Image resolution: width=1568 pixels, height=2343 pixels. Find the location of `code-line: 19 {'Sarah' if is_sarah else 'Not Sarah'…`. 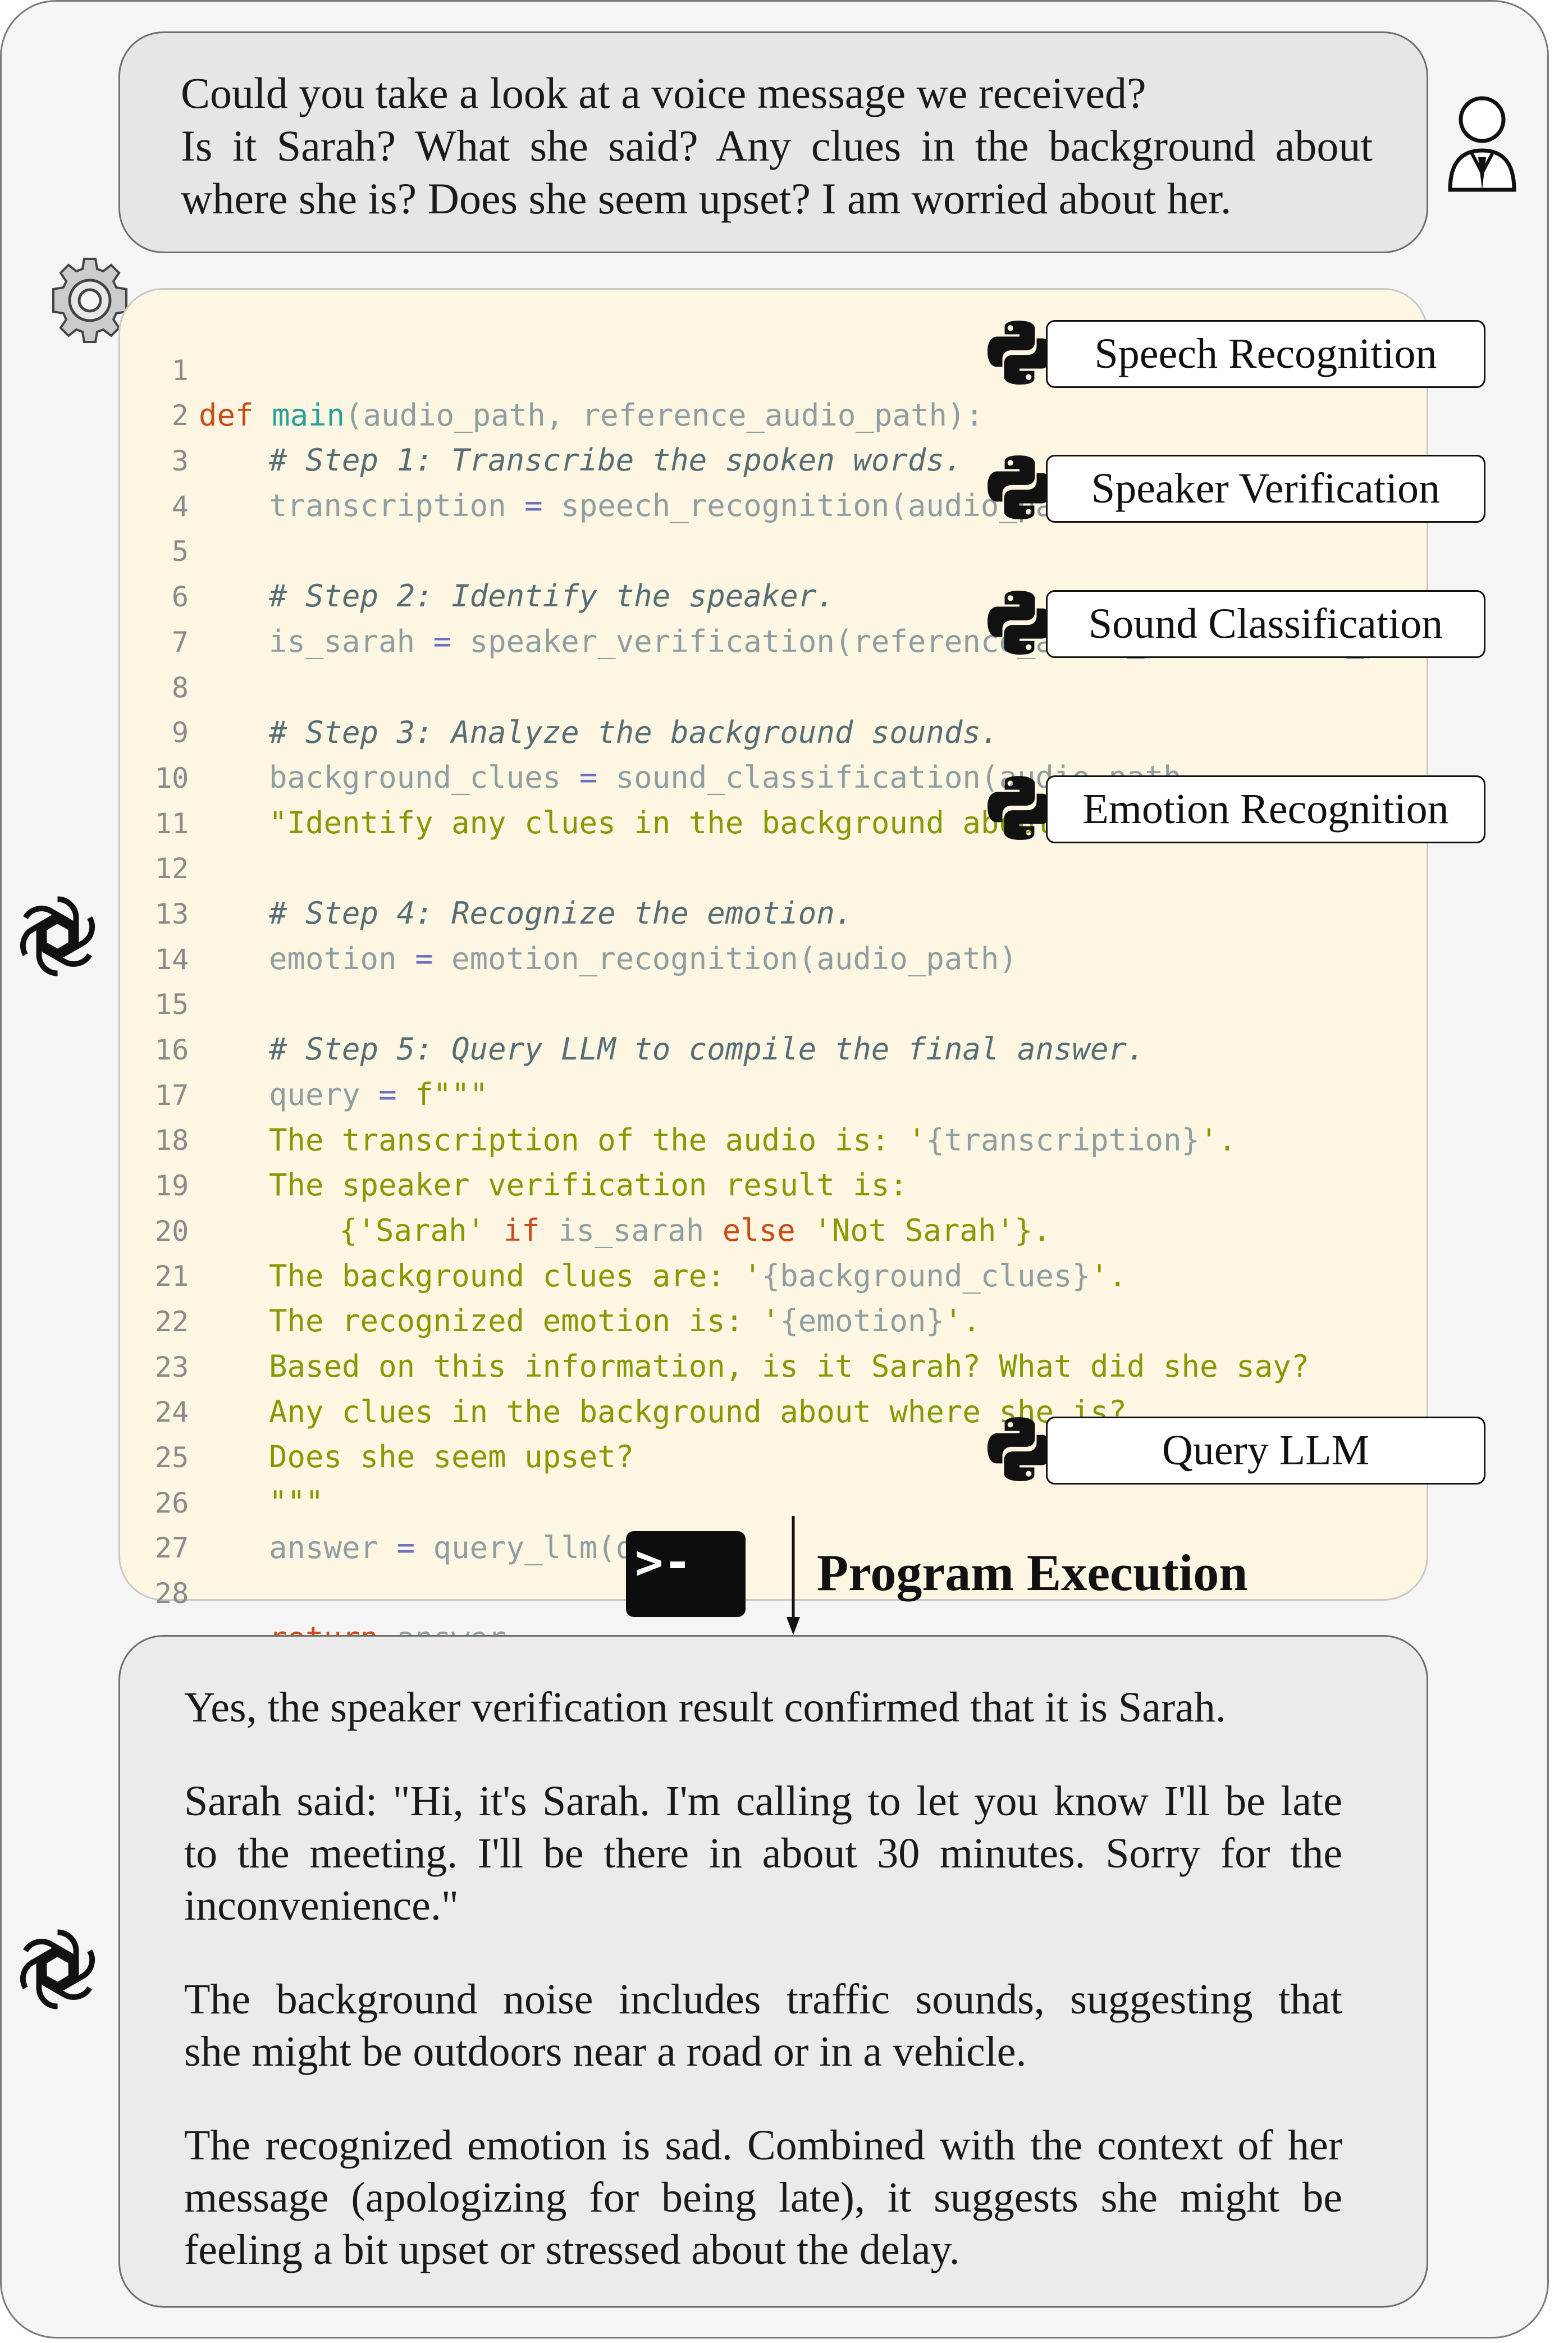

code-line: 19 {'Sarah' if is_sarah else 'Not Sarah'… is located at coordinates (603, 1209).